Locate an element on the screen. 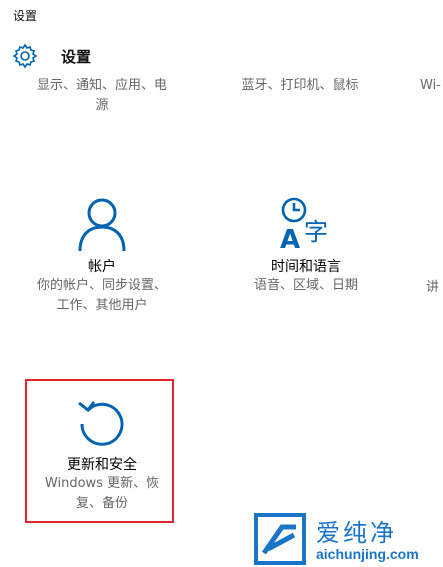  tile-ease-partial: 讲 is located at coordinates (432, 285).